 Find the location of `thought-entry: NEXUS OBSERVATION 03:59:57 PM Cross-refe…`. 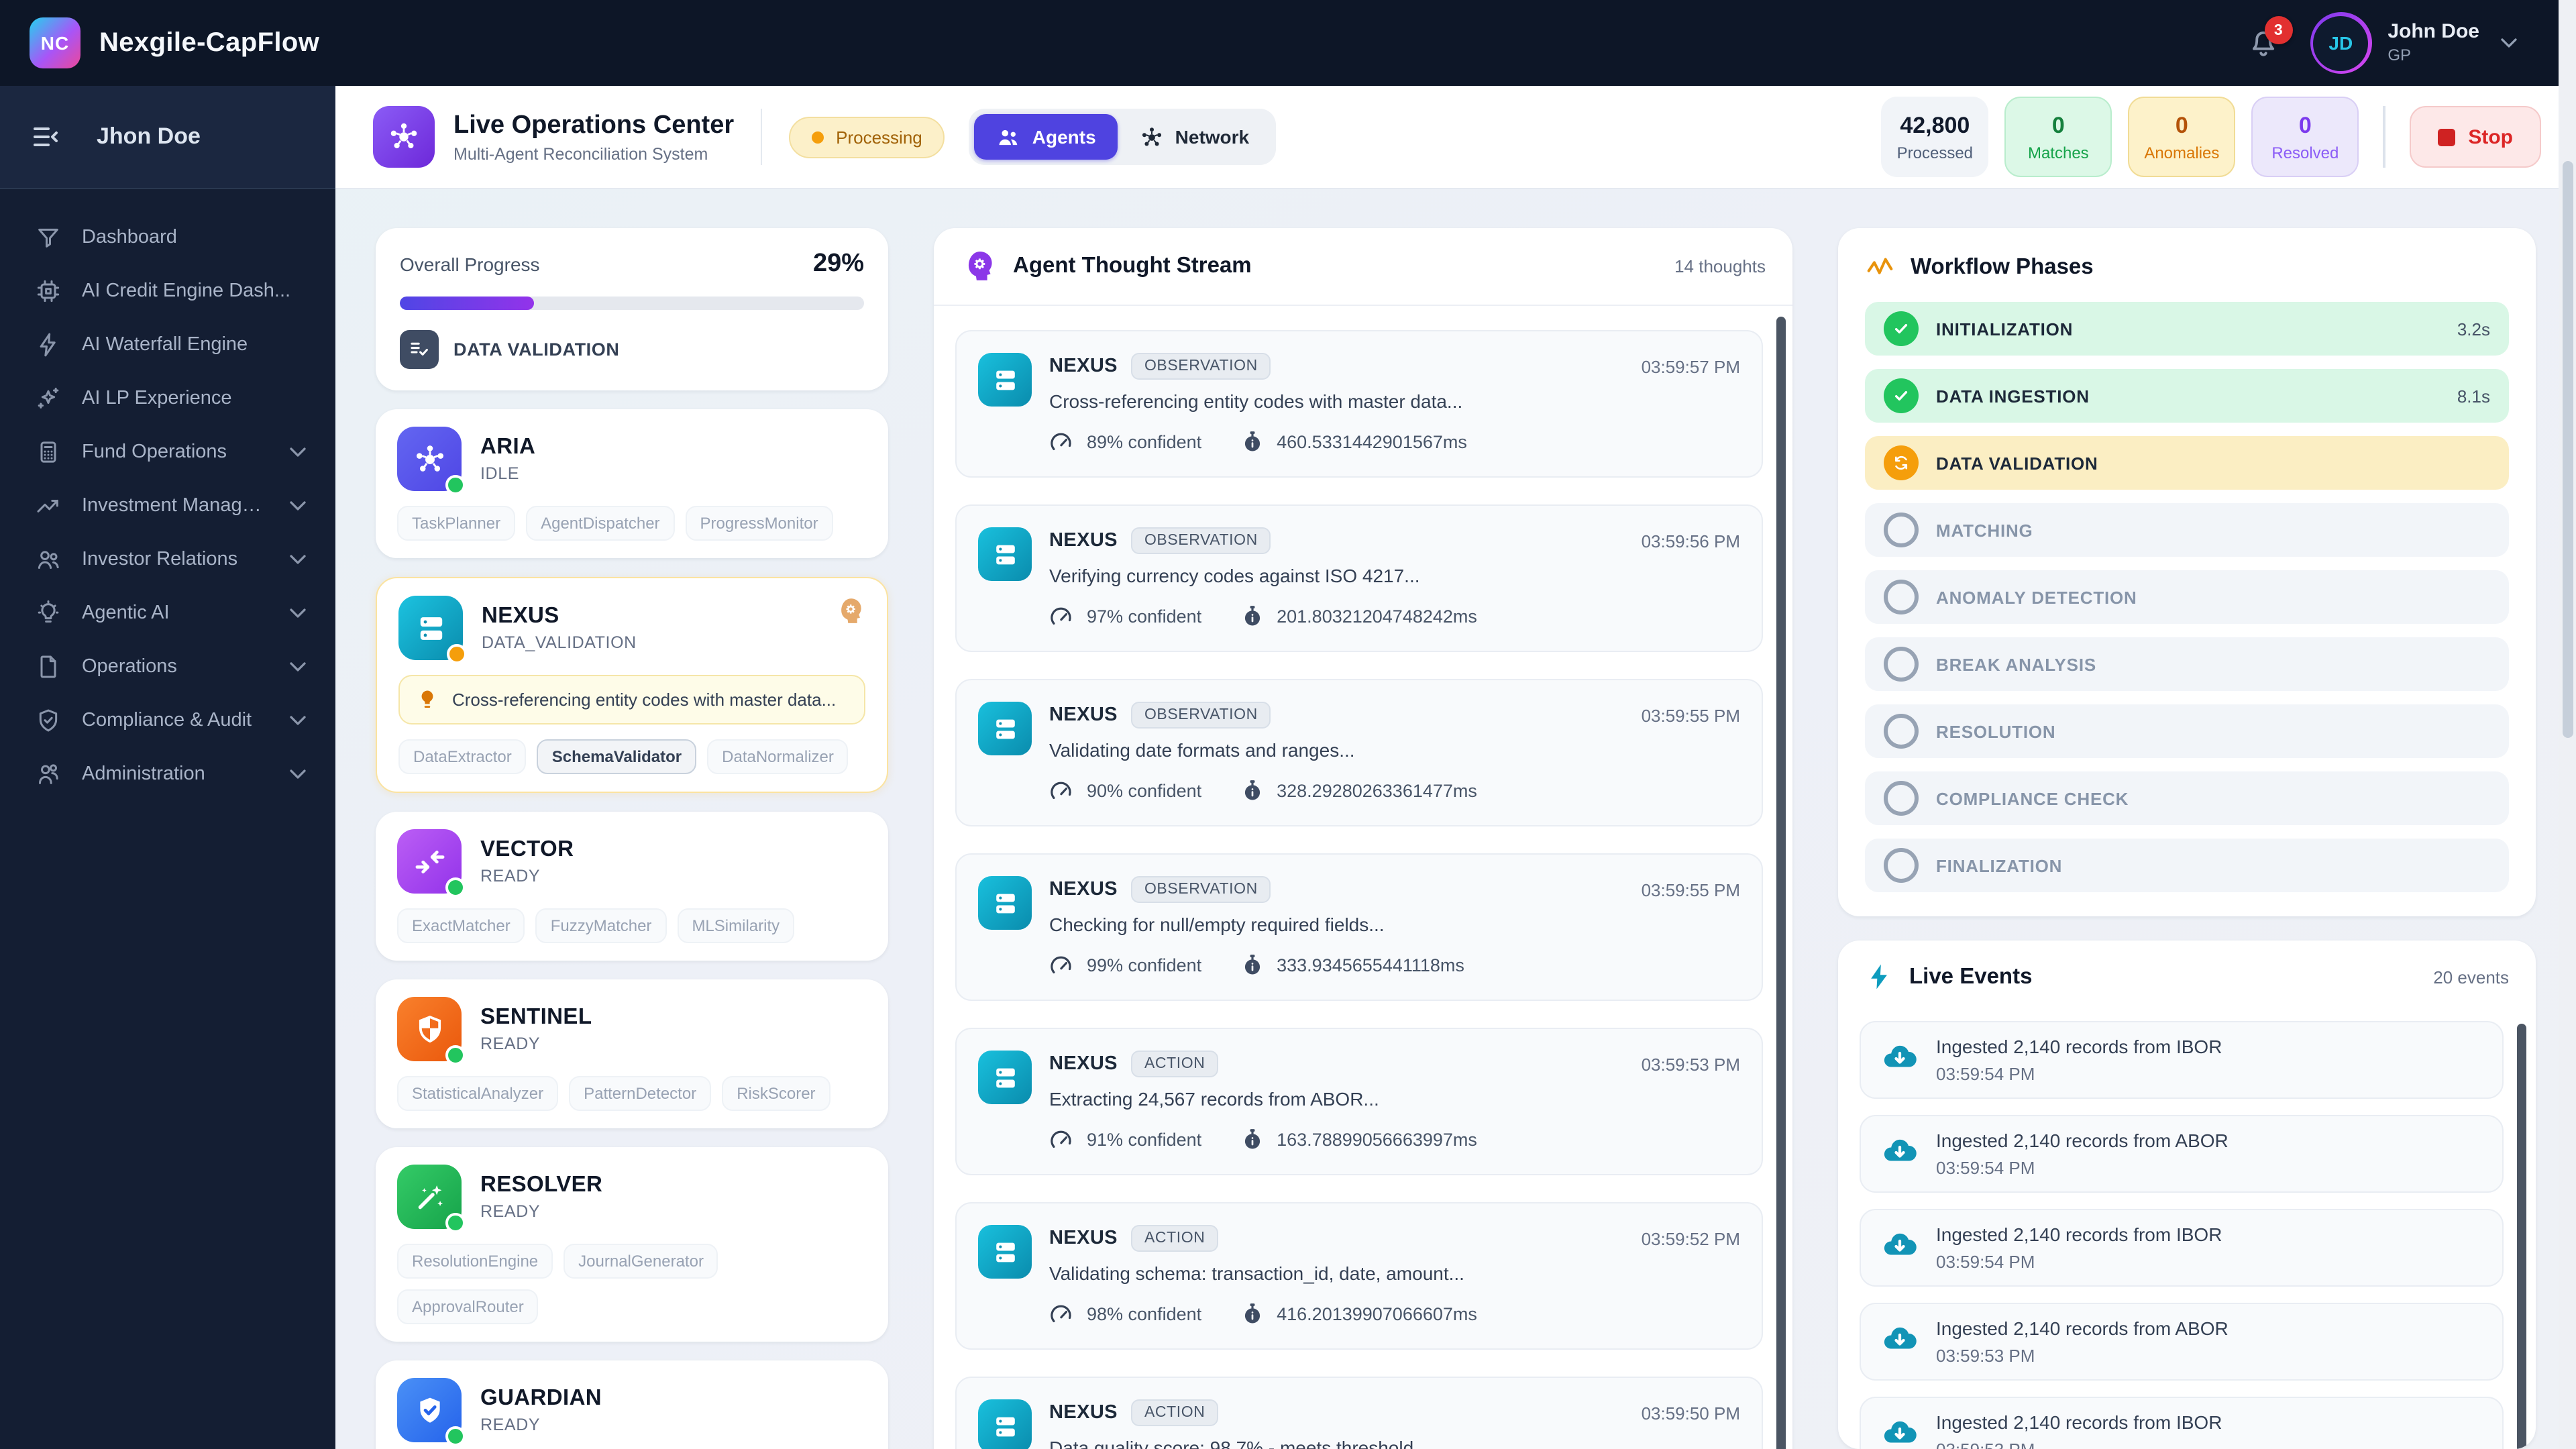

thought-entry: NEXUS OBSERVATION 03:59:57 PM Cross-refe… is located at coordinates (1359, 404).